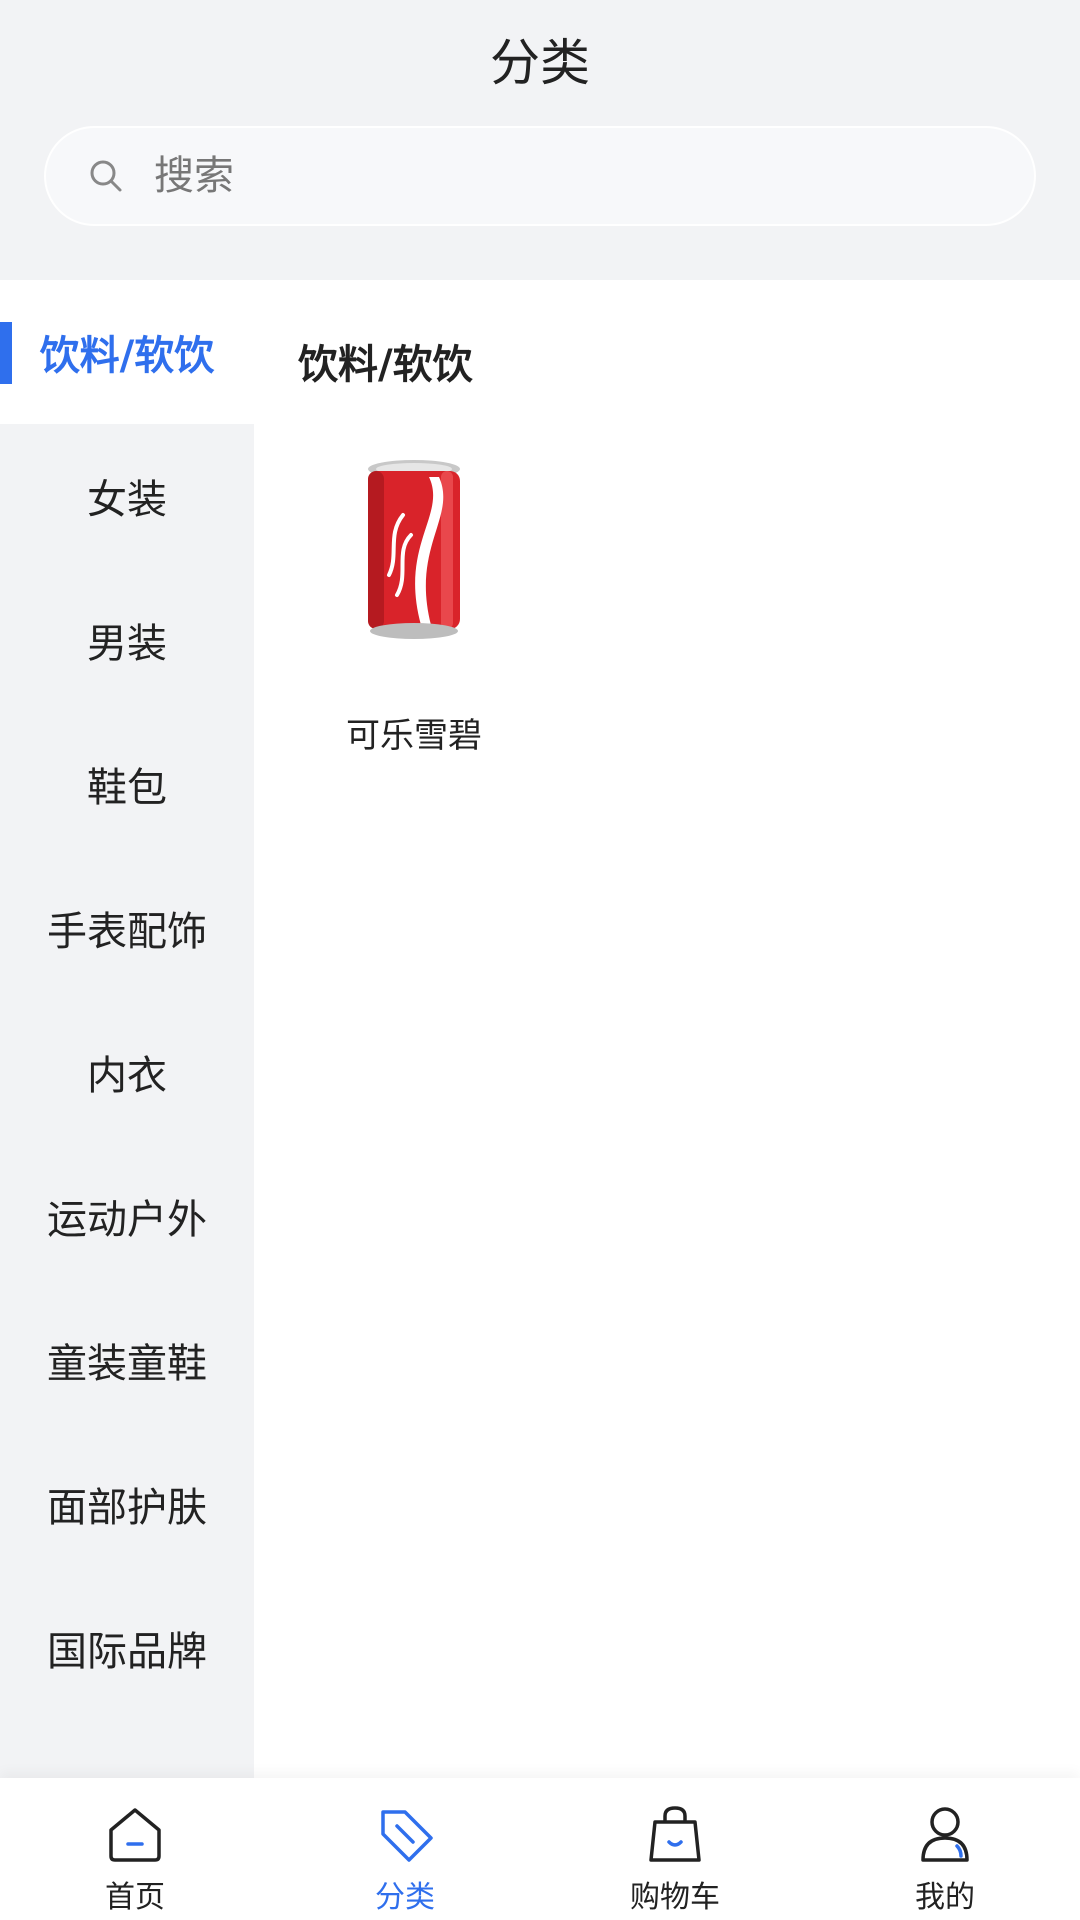  What do you see at coordinates (127, 1652) in the screenshot?
I see `sidebar-item-label: 国际品牌` at bounding box center [127, 1652].